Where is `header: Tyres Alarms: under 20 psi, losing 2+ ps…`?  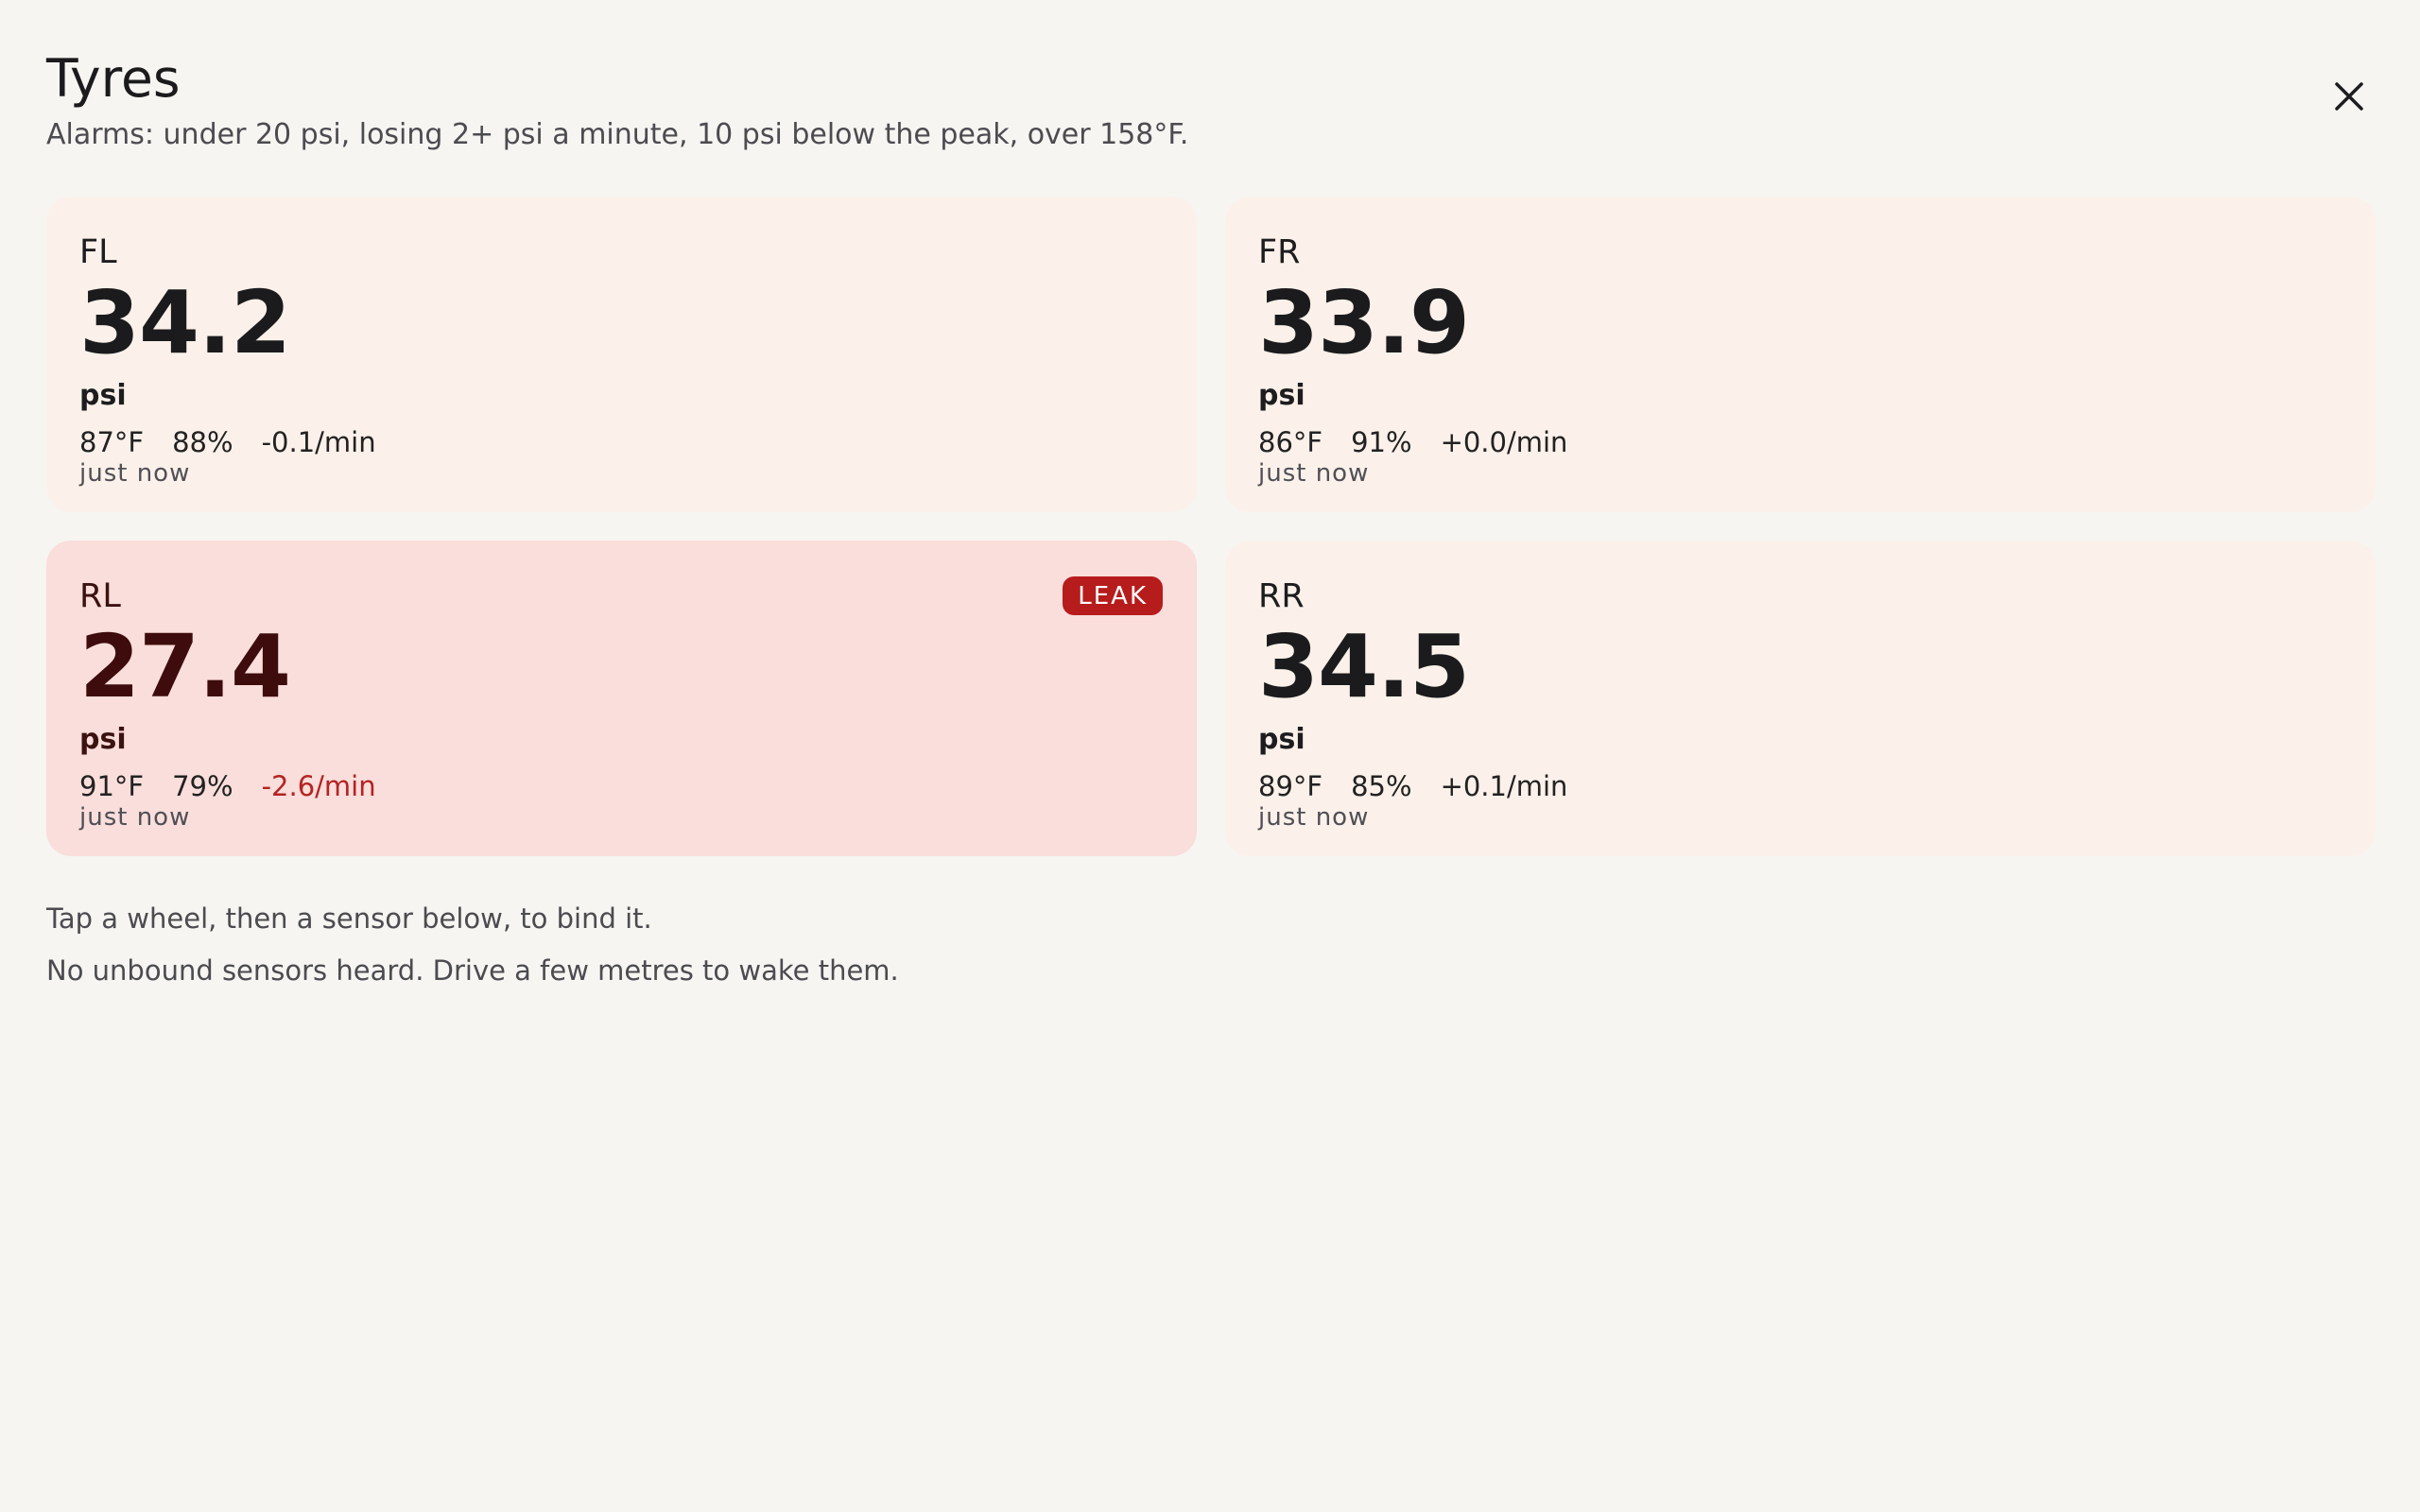
header: Tyres Alarms: under 20 psi, losing 2+ ps… is located at coordinates (1210, 77).